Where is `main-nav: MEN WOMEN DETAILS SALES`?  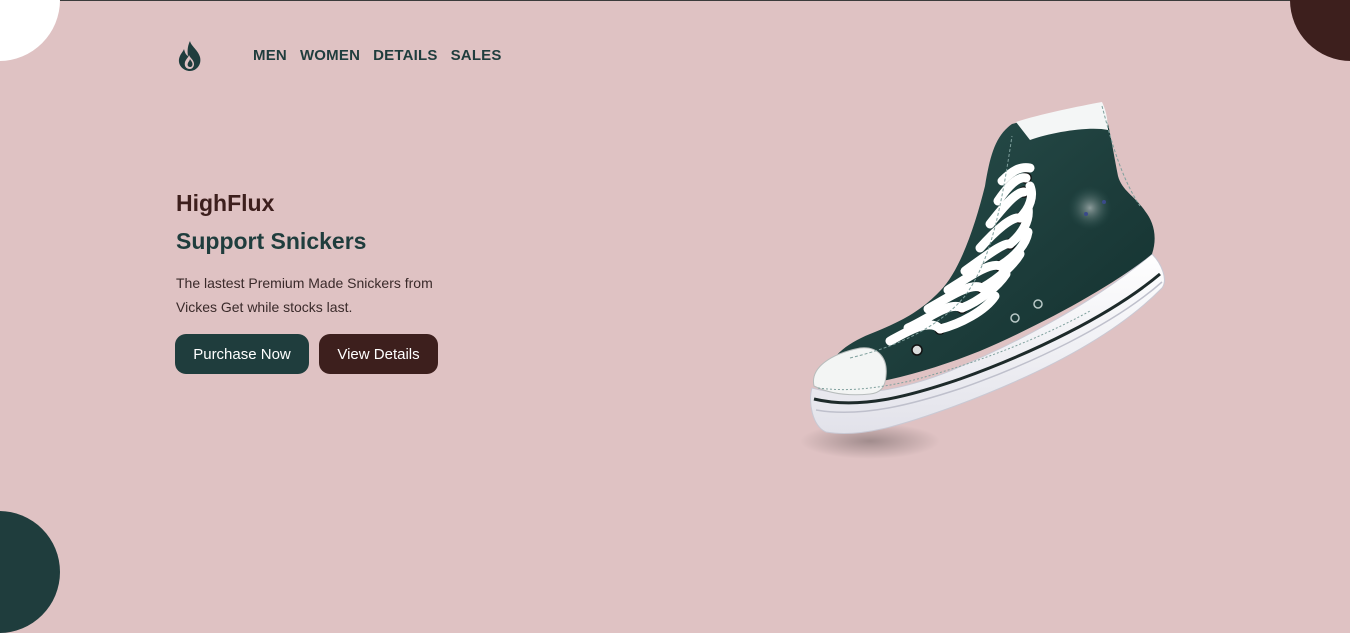 main-nav: MEN WOMEN DETAILS SALES is located at coordinates (377, 55).